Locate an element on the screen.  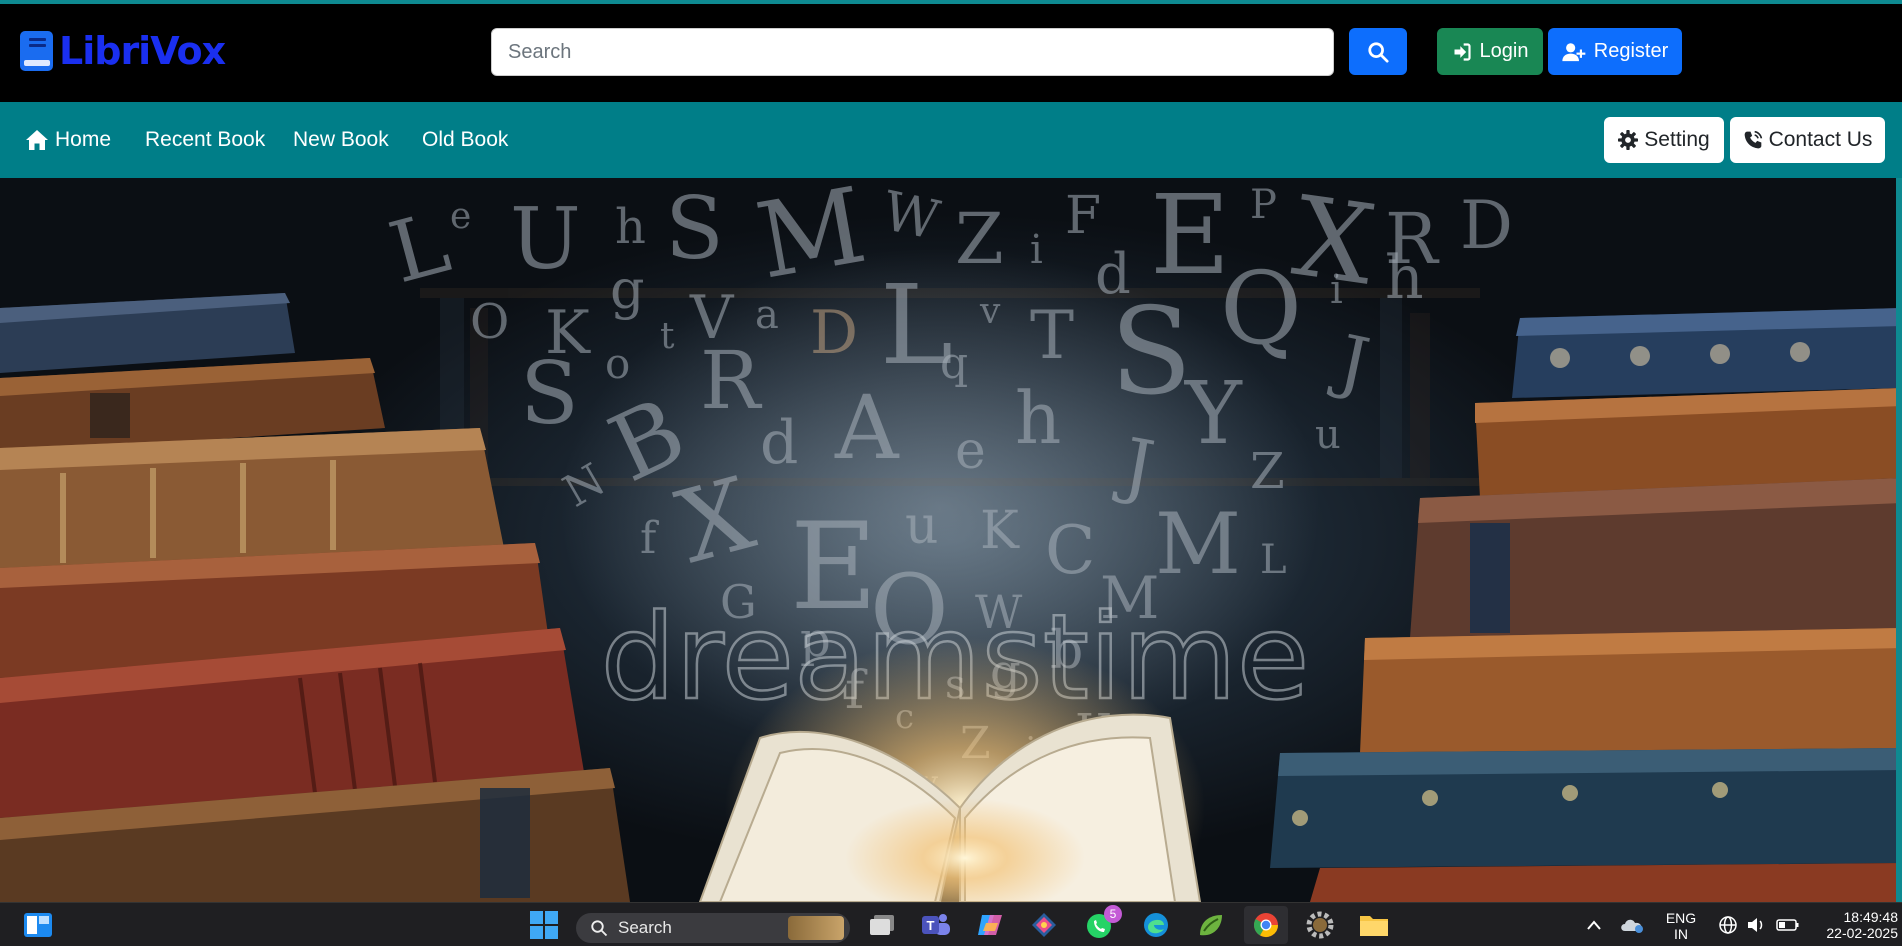
svg-text: v is located at coordinates (990, 311).